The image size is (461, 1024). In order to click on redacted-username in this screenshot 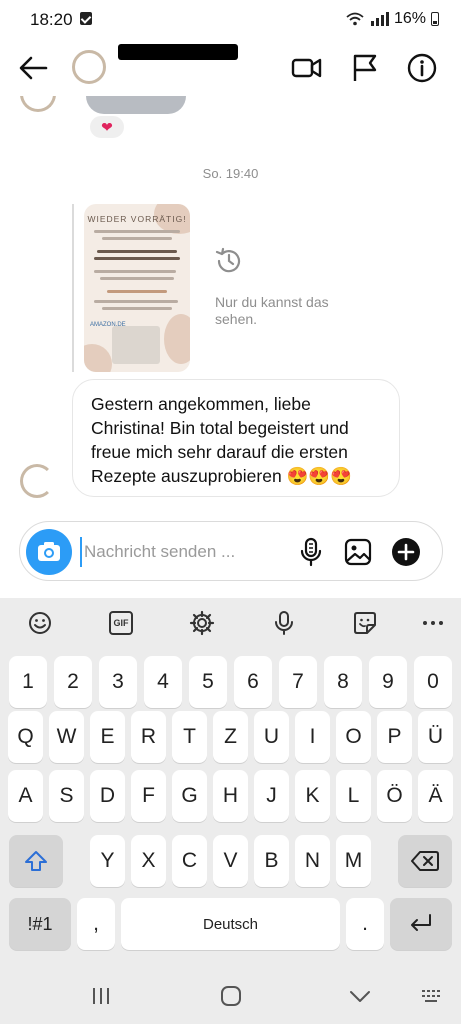, I will do `click(178, 52)`.